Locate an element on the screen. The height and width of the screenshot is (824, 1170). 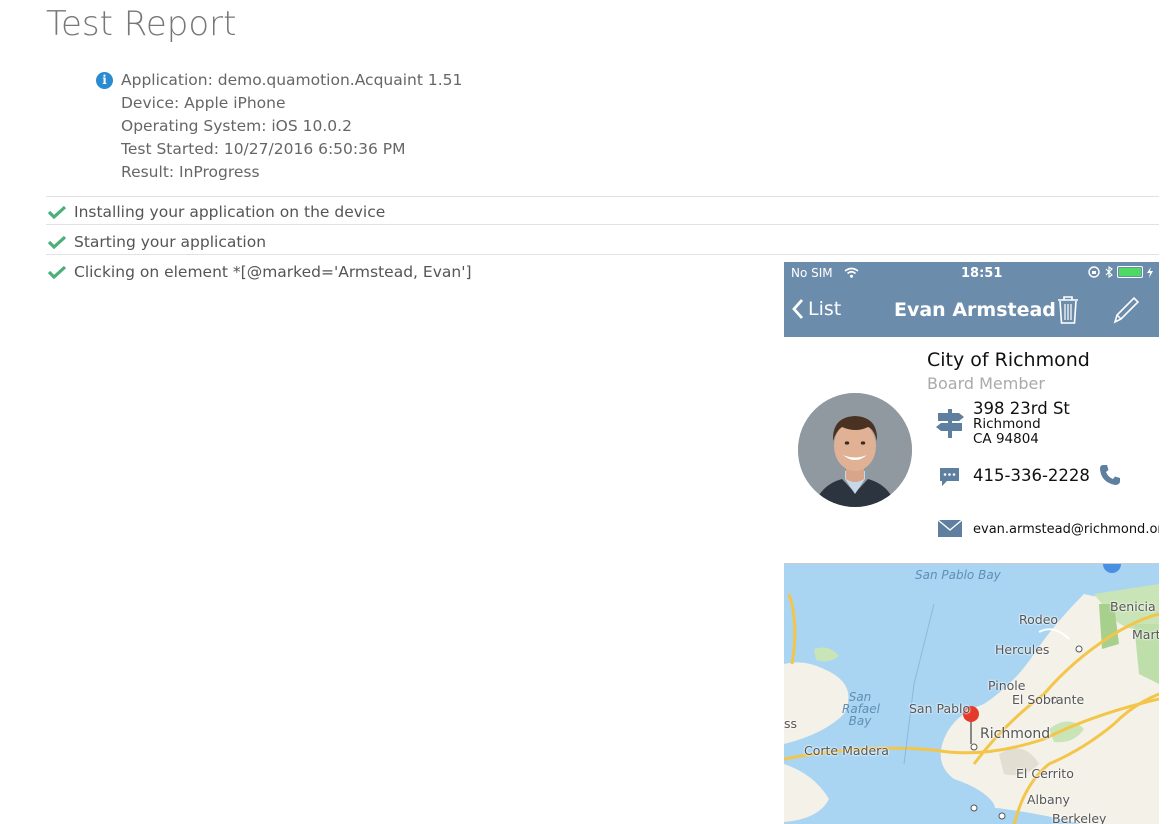
step-row: Starting your application is located at coordinates (157, 242).